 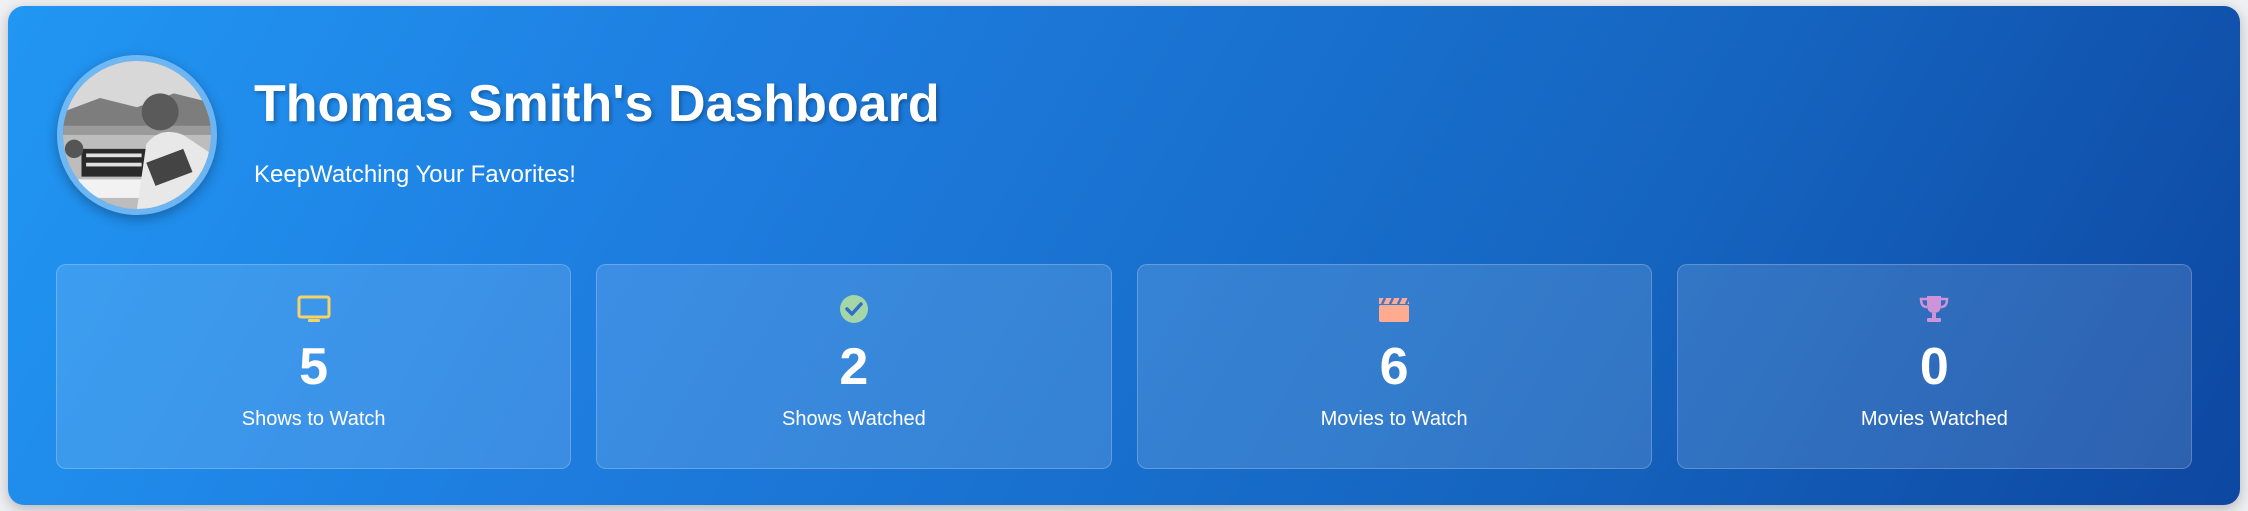 I want to click on stat-card-movies-watched: 0 Movies Watched, so click(x=1934, y=366).